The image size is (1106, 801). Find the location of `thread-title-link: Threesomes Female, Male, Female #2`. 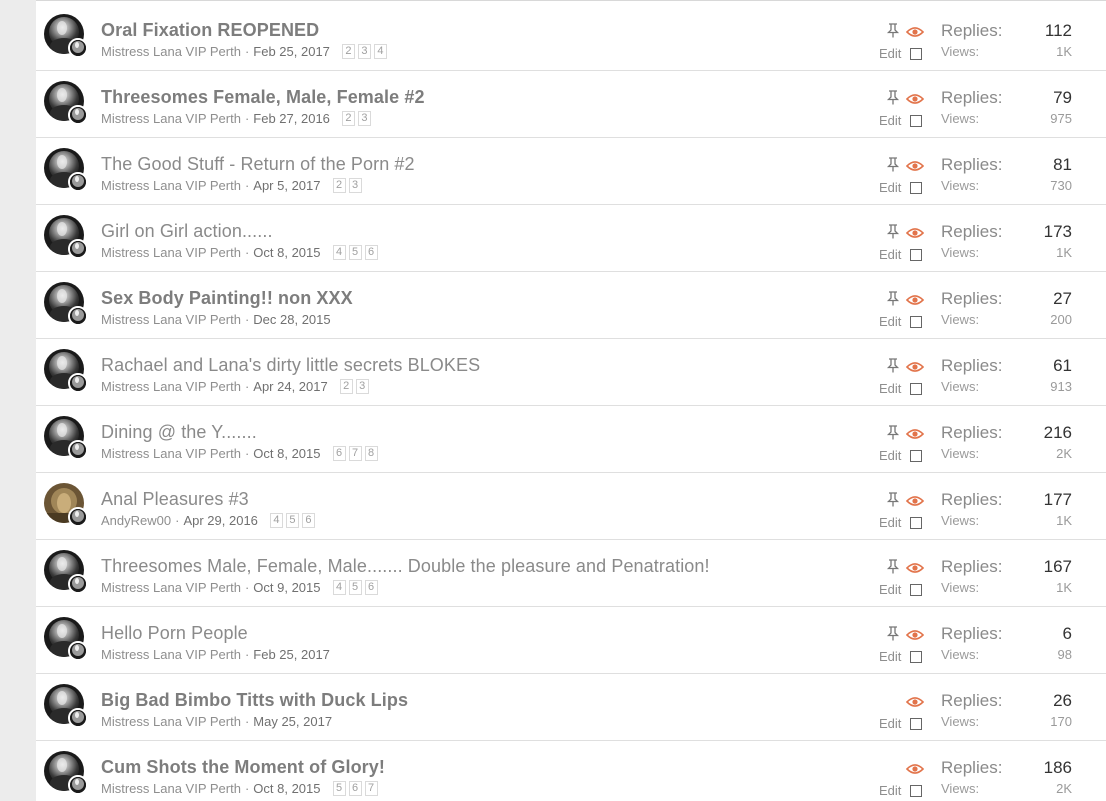

thread-title-link: Threesomes Female, Male, Female #2 is located at coordinates (263, 97).